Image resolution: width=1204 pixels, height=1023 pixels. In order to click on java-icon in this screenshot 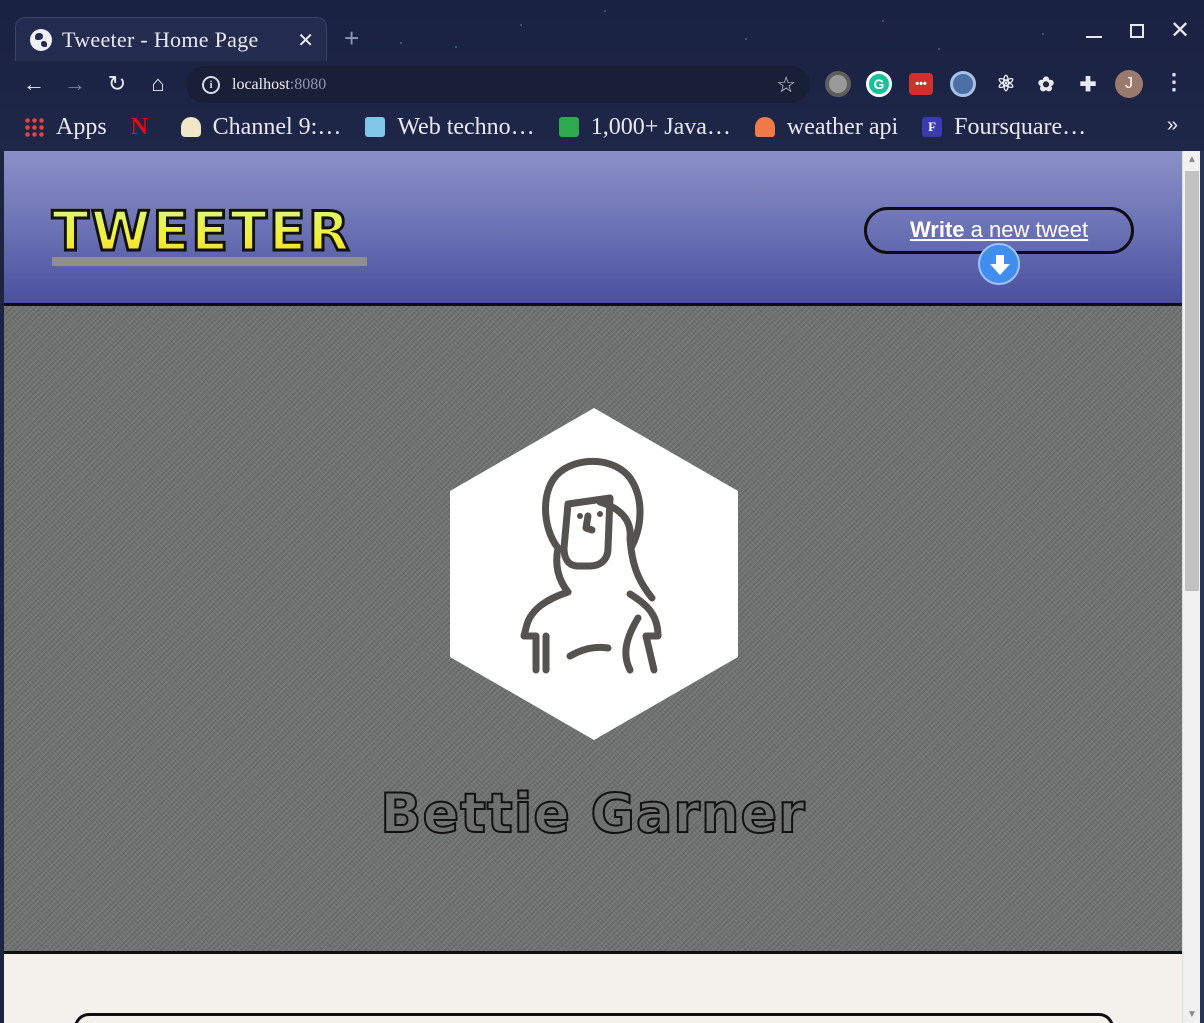, I will do `click(568, 127)`.